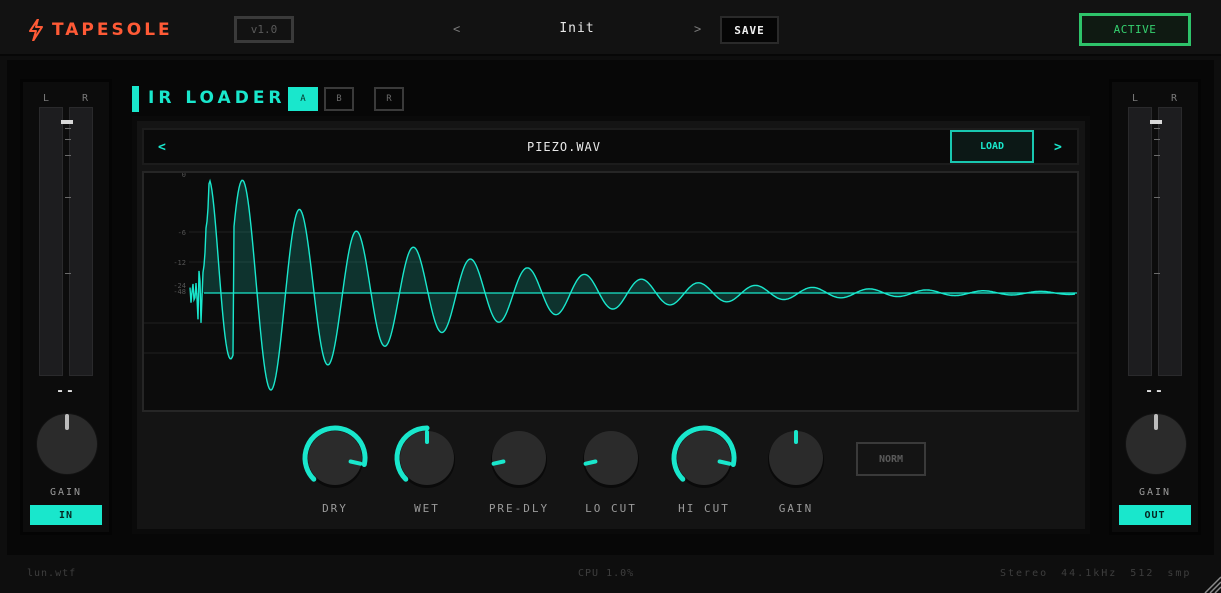  What do you see at coordinates (66, 391) in the screenshot?
I see `input-meter-value: --` at bounding box center [66, 391].